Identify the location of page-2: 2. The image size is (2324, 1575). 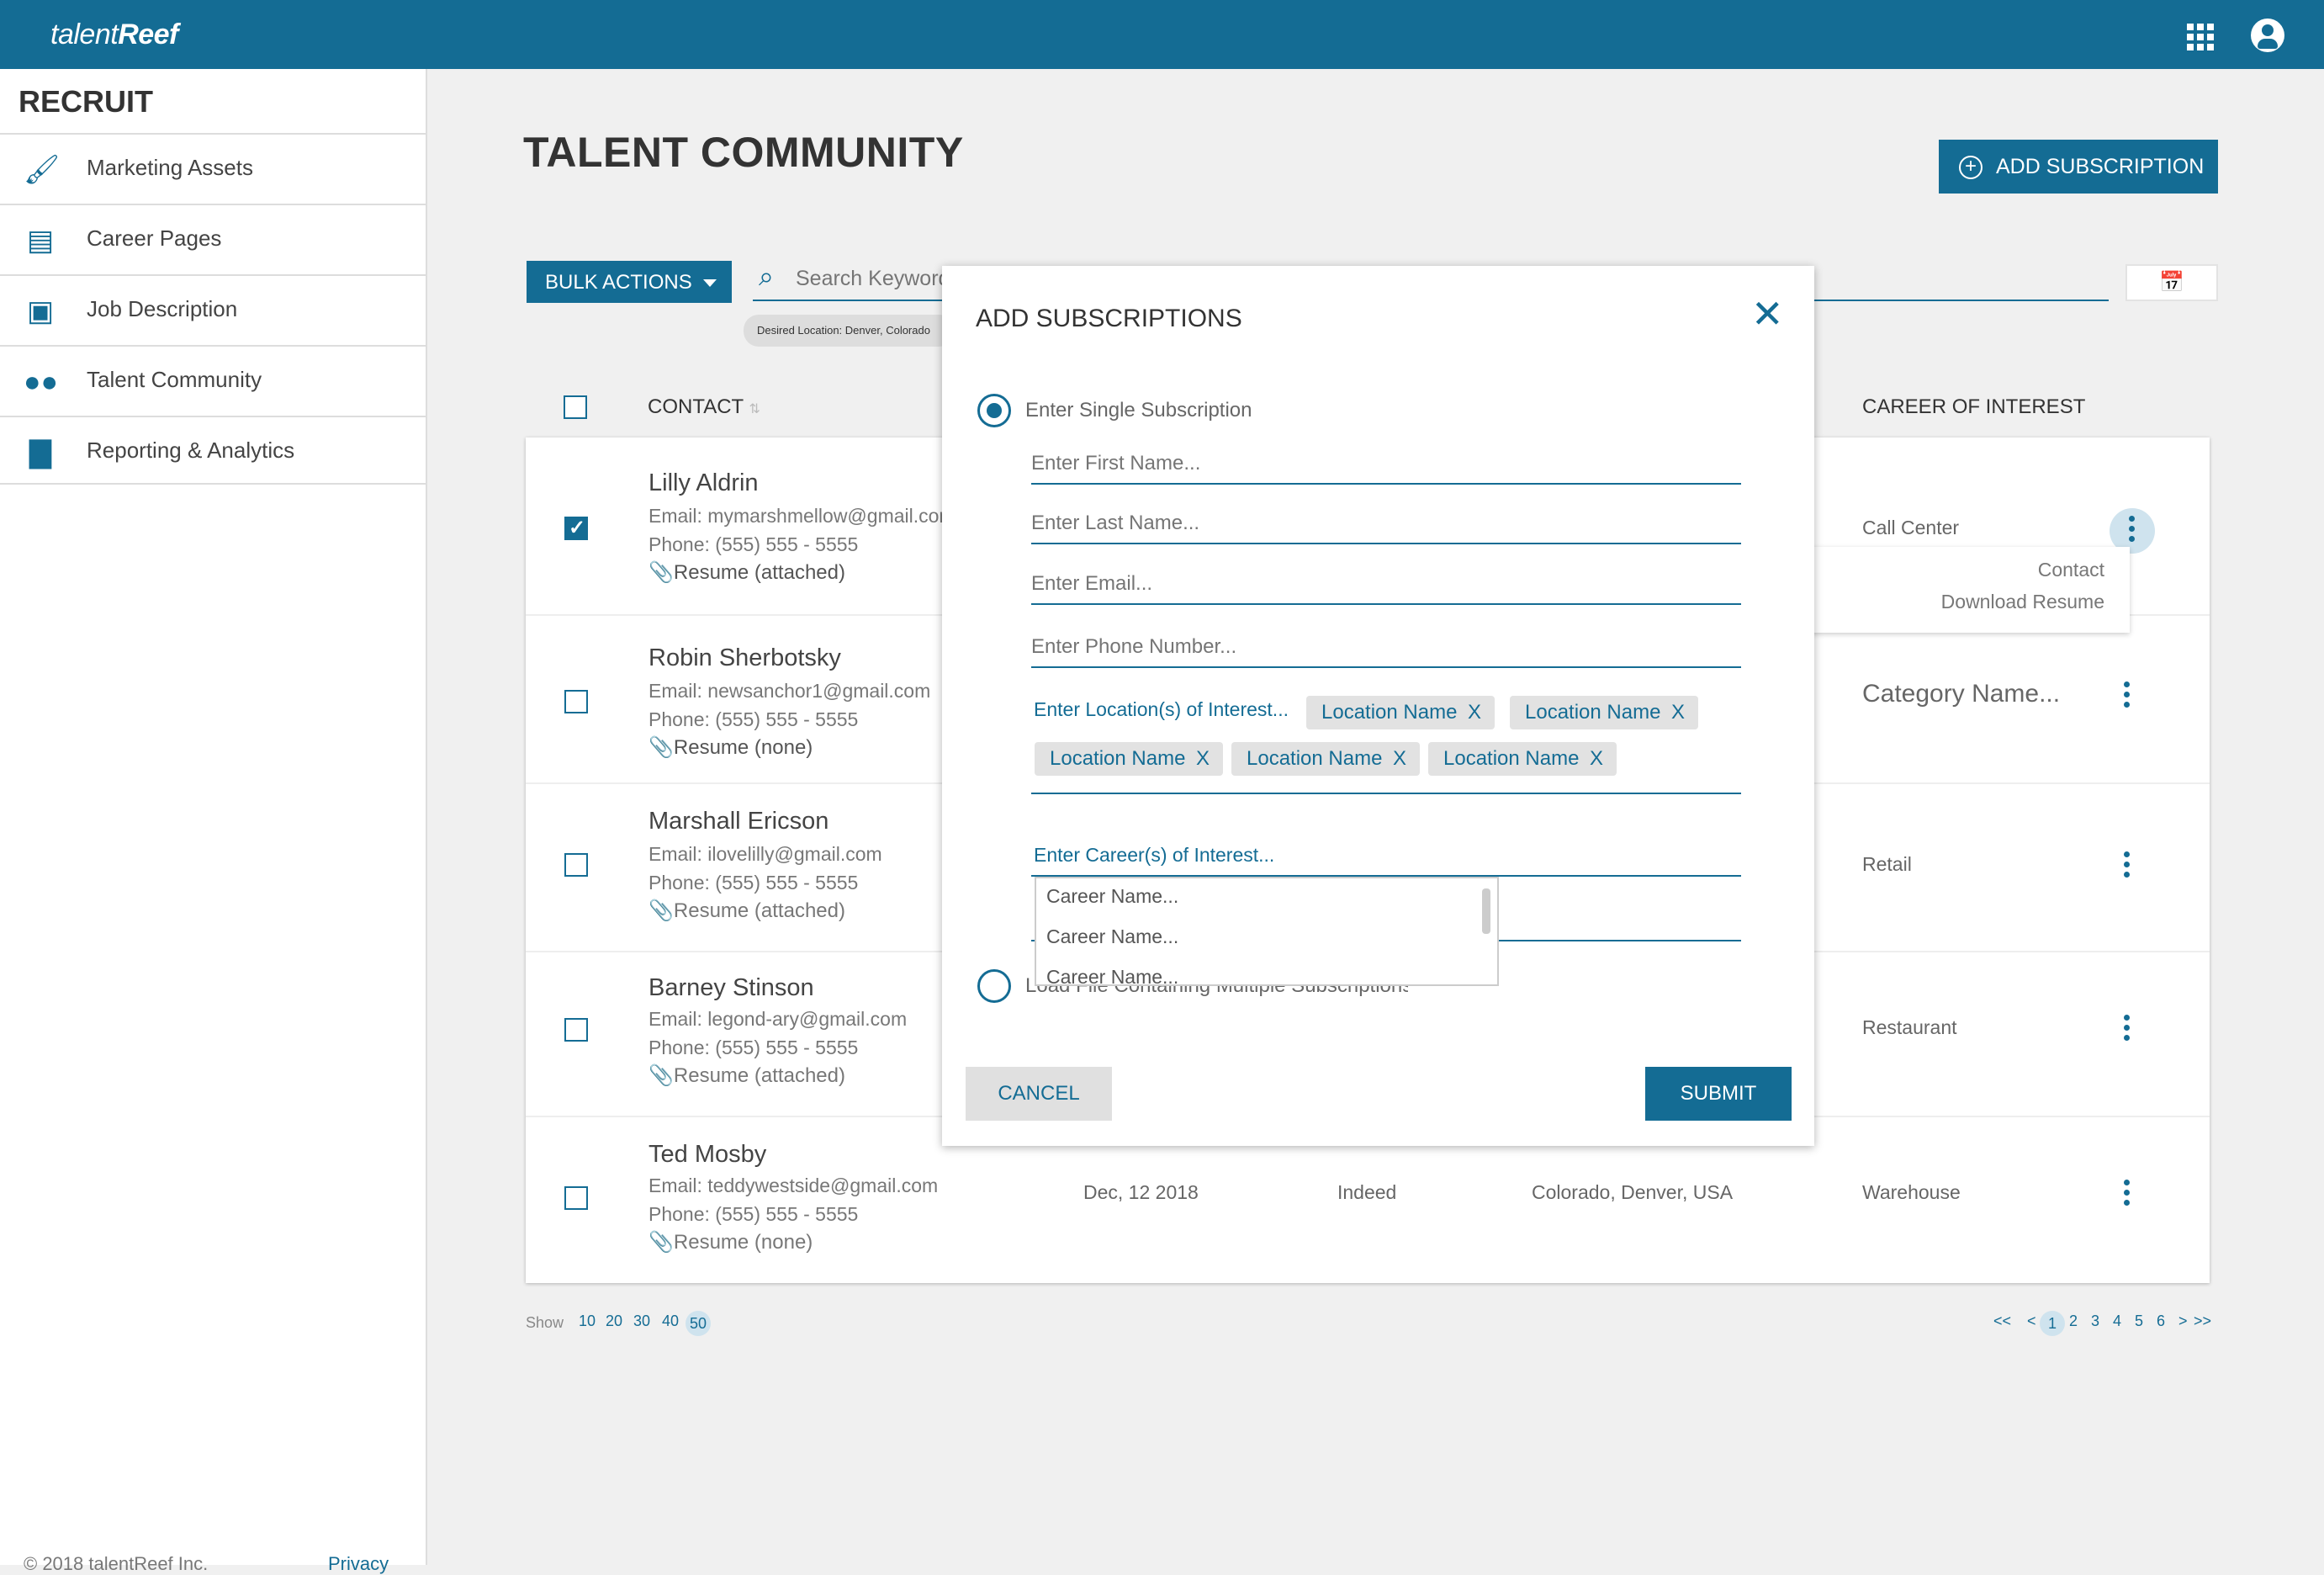
(2073, 1321).